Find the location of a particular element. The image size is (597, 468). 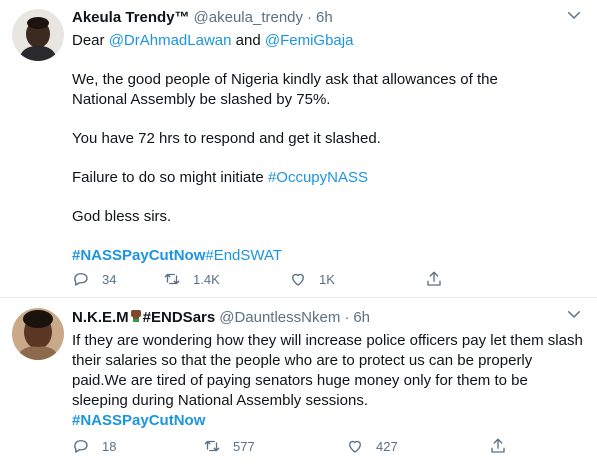

mention-link: @DrAhmadLawan is located at coordinates (170, 40).